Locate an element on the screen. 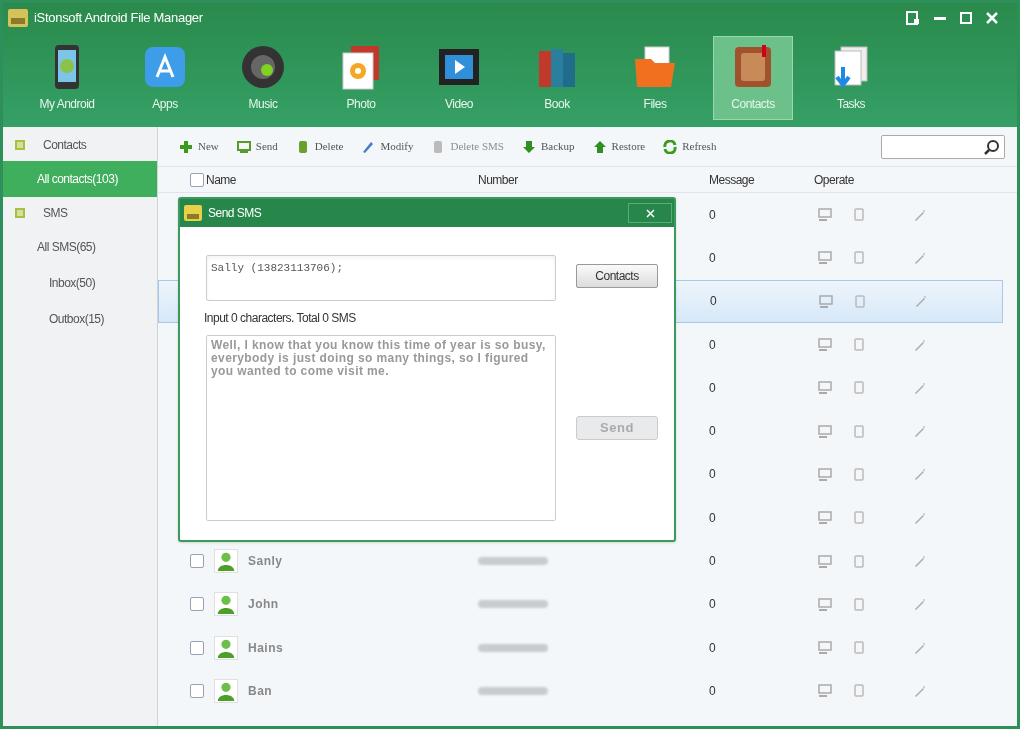 The image size is (1020, 729). contact-name: Sanly is located at coordinates (265, 561).